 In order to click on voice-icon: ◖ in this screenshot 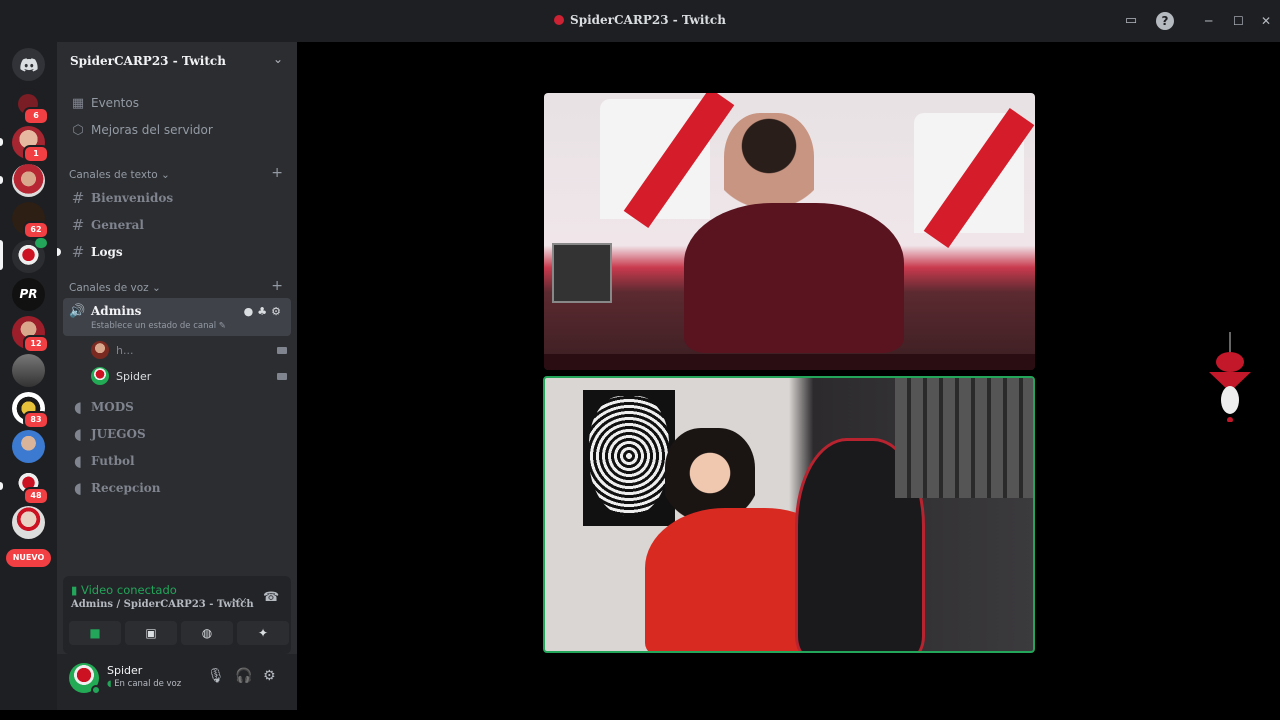, I will do `click(109, 684)`.